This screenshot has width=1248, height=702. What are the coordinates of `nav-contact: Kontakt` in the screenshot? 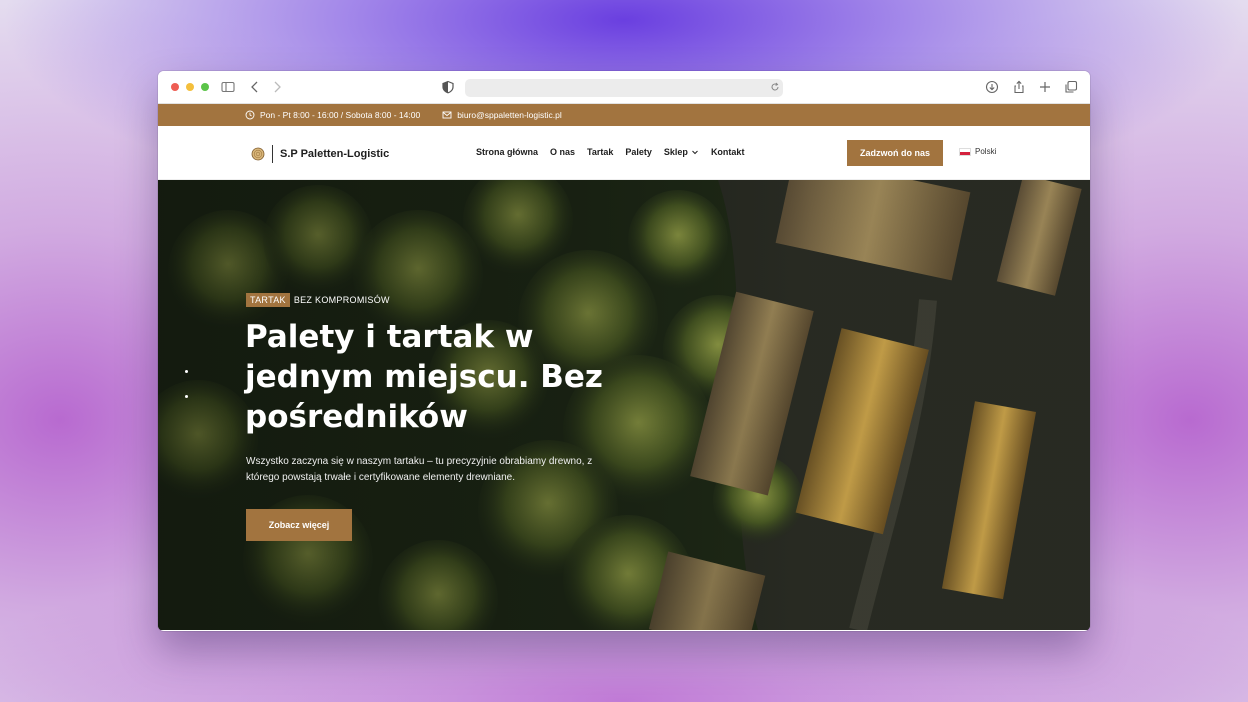 It's located at (728, 152).